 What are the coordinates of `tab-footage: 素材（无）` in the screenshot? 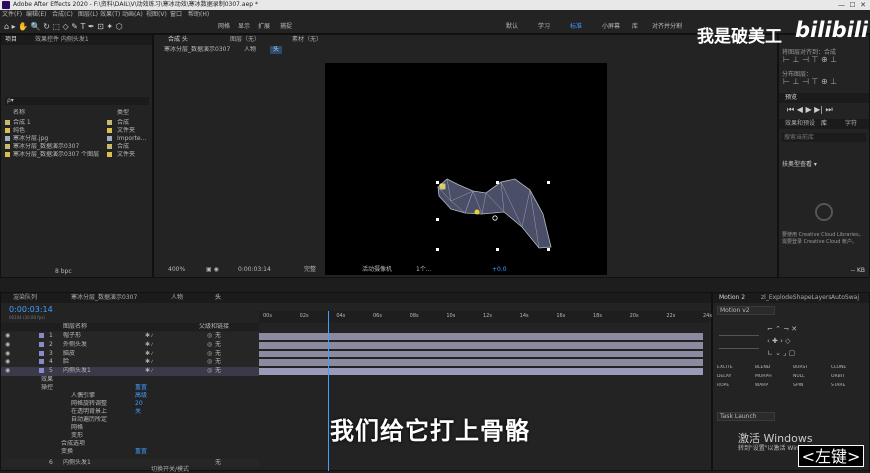 It's located at (307, 40).